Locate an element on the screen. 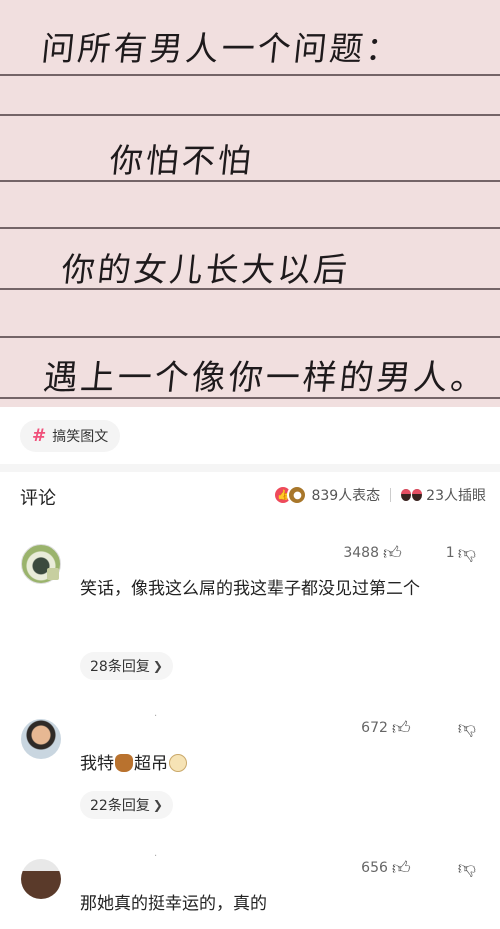 This screenshot has width=500, height=929. comment-text-part: 超吊 is located at coordinates (151, 764).